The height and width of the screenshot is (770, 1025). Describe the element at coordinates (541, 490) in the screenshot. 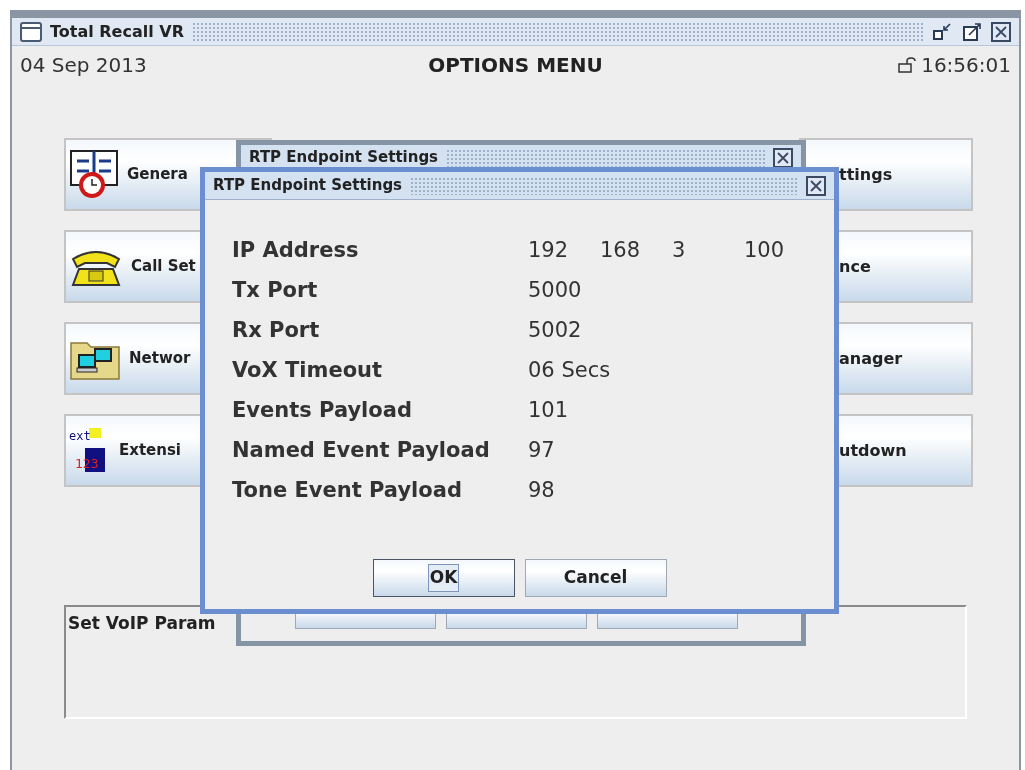

I see `field-value: 98` at that location.